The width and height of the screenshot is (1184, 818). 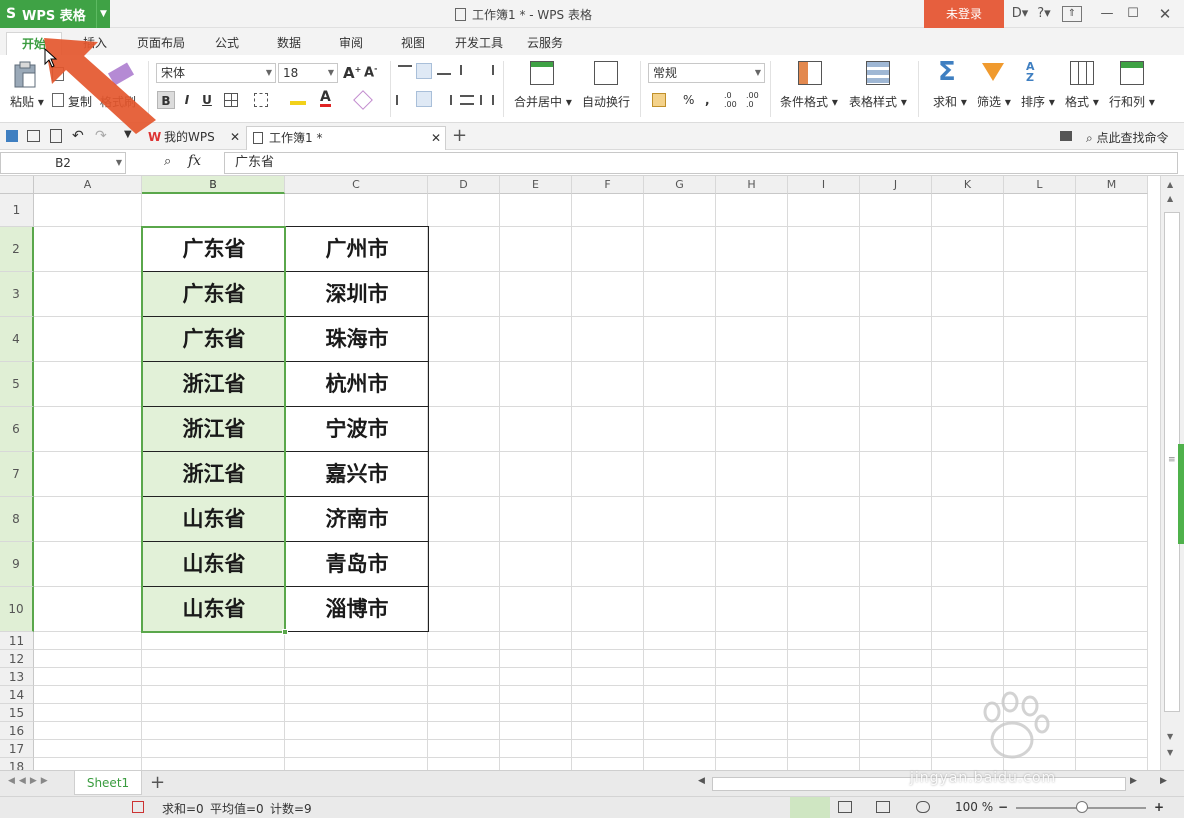 What do you see at coordinates (701, 781) in the screenshot?
I see `scroll-left-icon: ◀` at bounding box center [701, 781].